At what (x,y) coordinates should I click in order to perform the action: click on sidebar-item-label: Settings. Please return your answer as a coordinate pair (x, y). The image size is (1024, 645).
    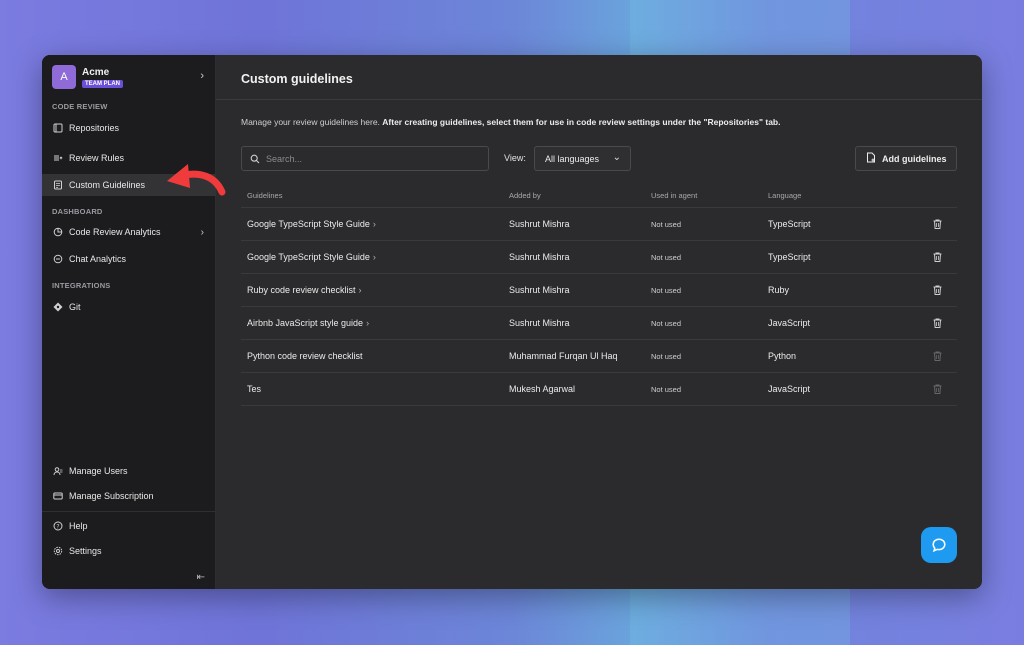
    Looking at the image, I should click on (85, 551).